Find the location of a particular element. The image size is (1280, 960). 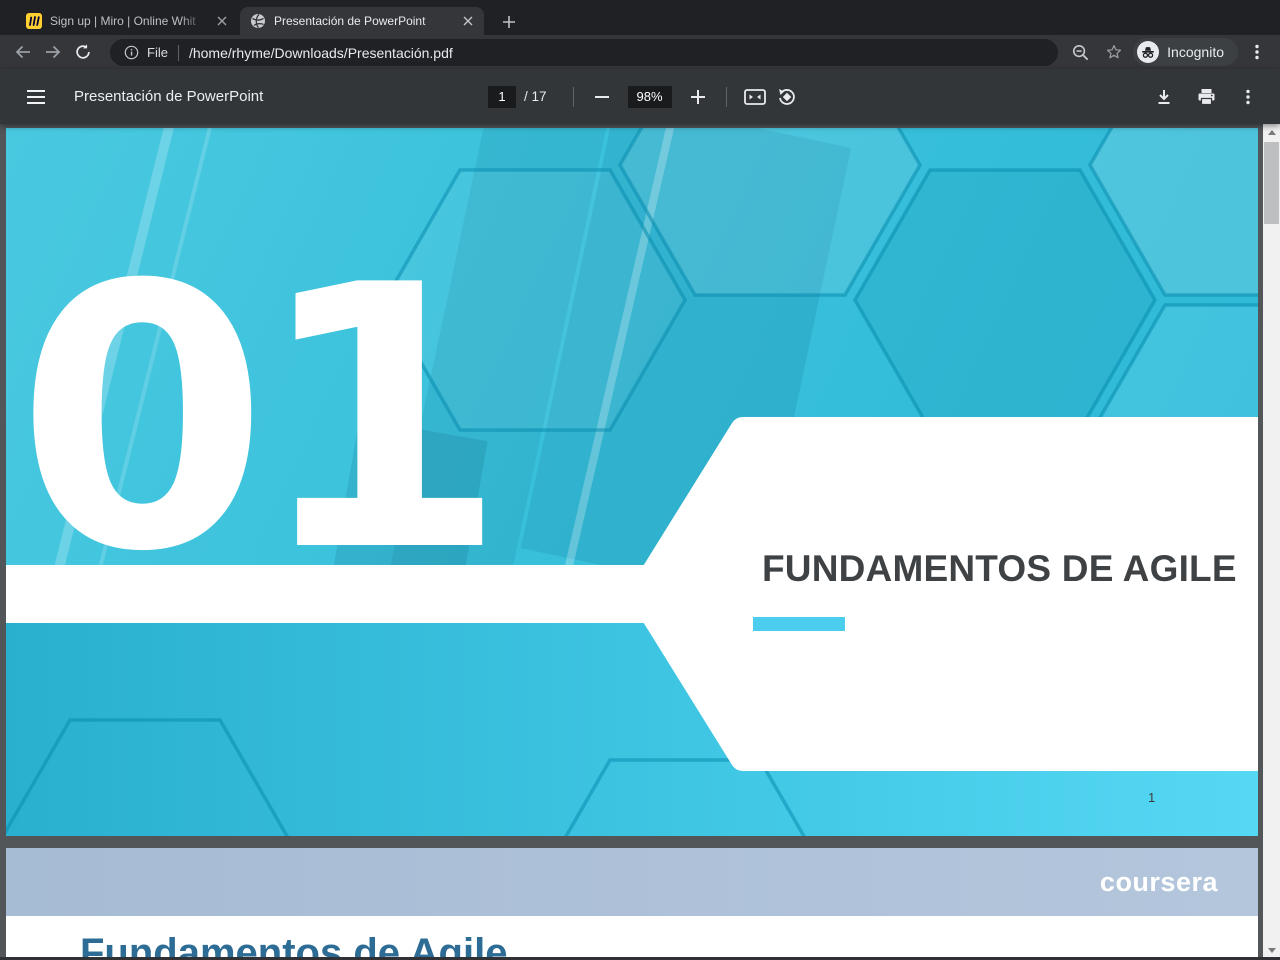

tab-miro: Sign up | Miro | Online Whit is located at coordinates (127, 21).